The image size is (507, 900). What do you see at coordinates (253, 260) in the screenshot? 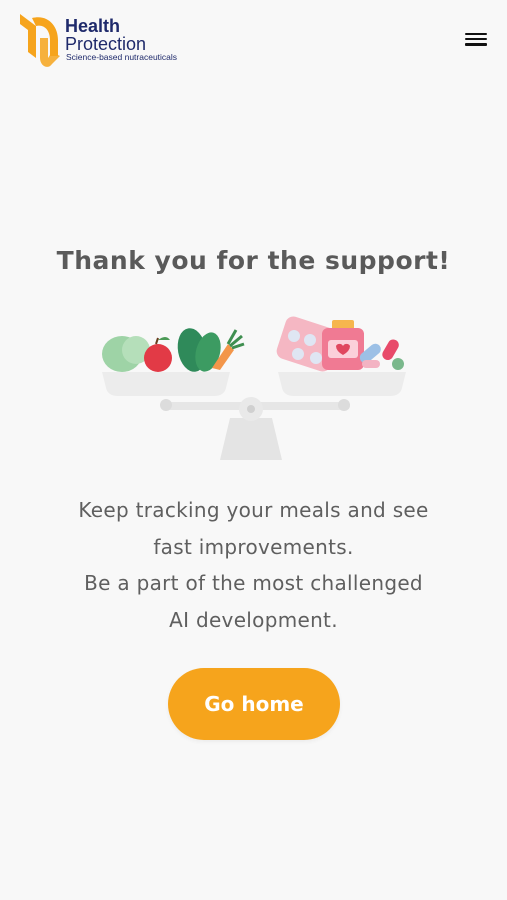
I see `page-title: Thank you for the support!` at bounding box center [253, 260].